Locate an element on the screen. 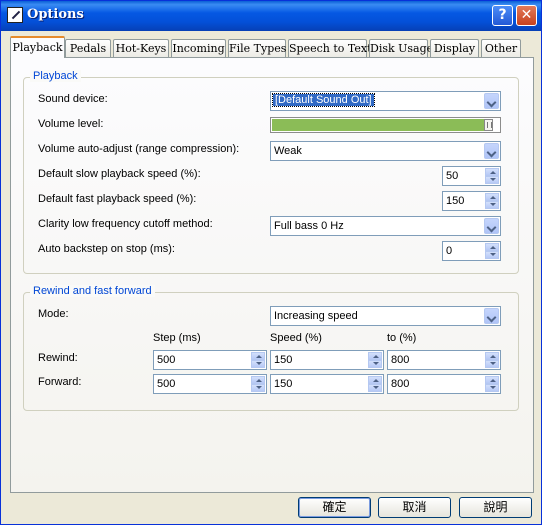 This screenshot has height=525, width=542. slow-speed-label: Default slow playback speed (%): is located at coordinates (119, 174).